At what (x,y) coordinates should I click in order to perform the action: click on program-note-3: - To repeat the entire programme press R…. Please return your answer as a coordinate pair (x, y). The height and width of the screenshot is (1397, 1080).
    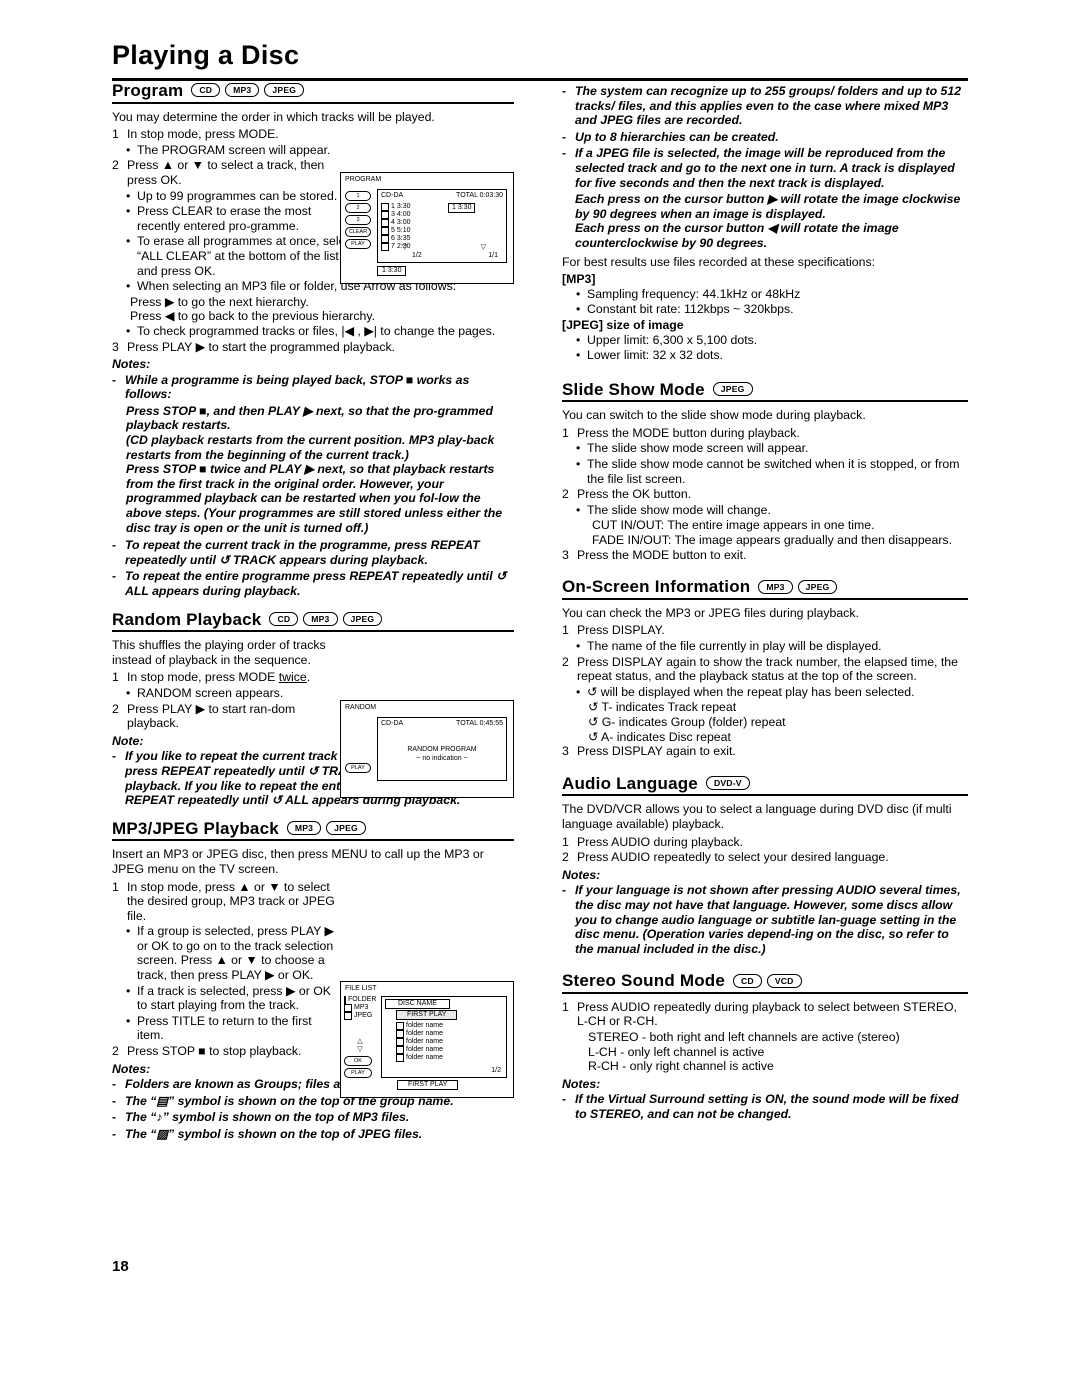
    Looking at the image, I should click on (313, 583).